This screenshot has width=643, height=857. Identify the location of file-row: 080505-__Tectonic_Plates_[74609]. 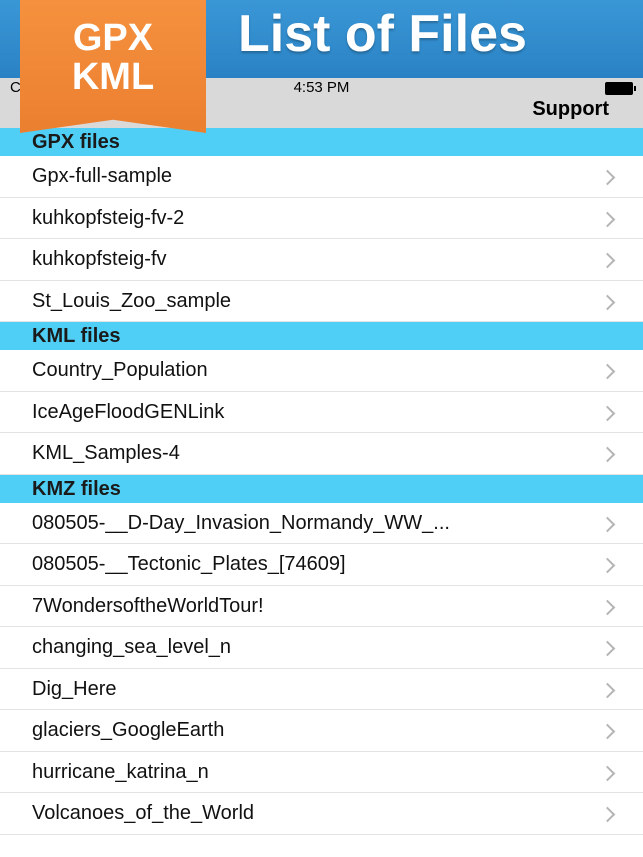
(321, 565).